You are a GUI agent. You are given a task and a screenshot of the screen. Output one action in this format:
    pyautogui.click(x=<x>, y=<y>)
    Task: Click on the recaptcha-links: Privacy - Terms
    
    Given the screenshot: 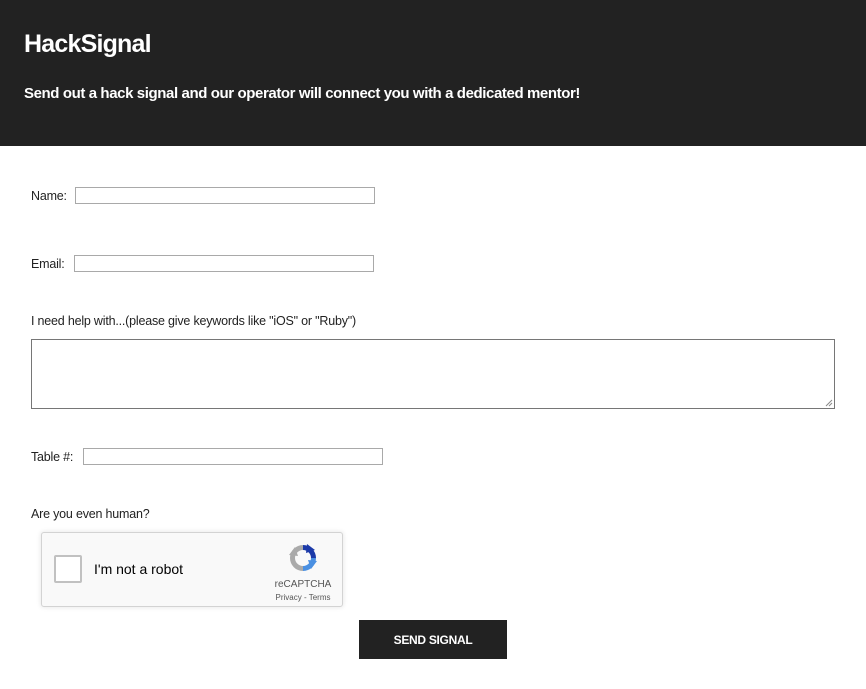 What is the action you would take?
    pyautogui.click(x=303, y=597)
    